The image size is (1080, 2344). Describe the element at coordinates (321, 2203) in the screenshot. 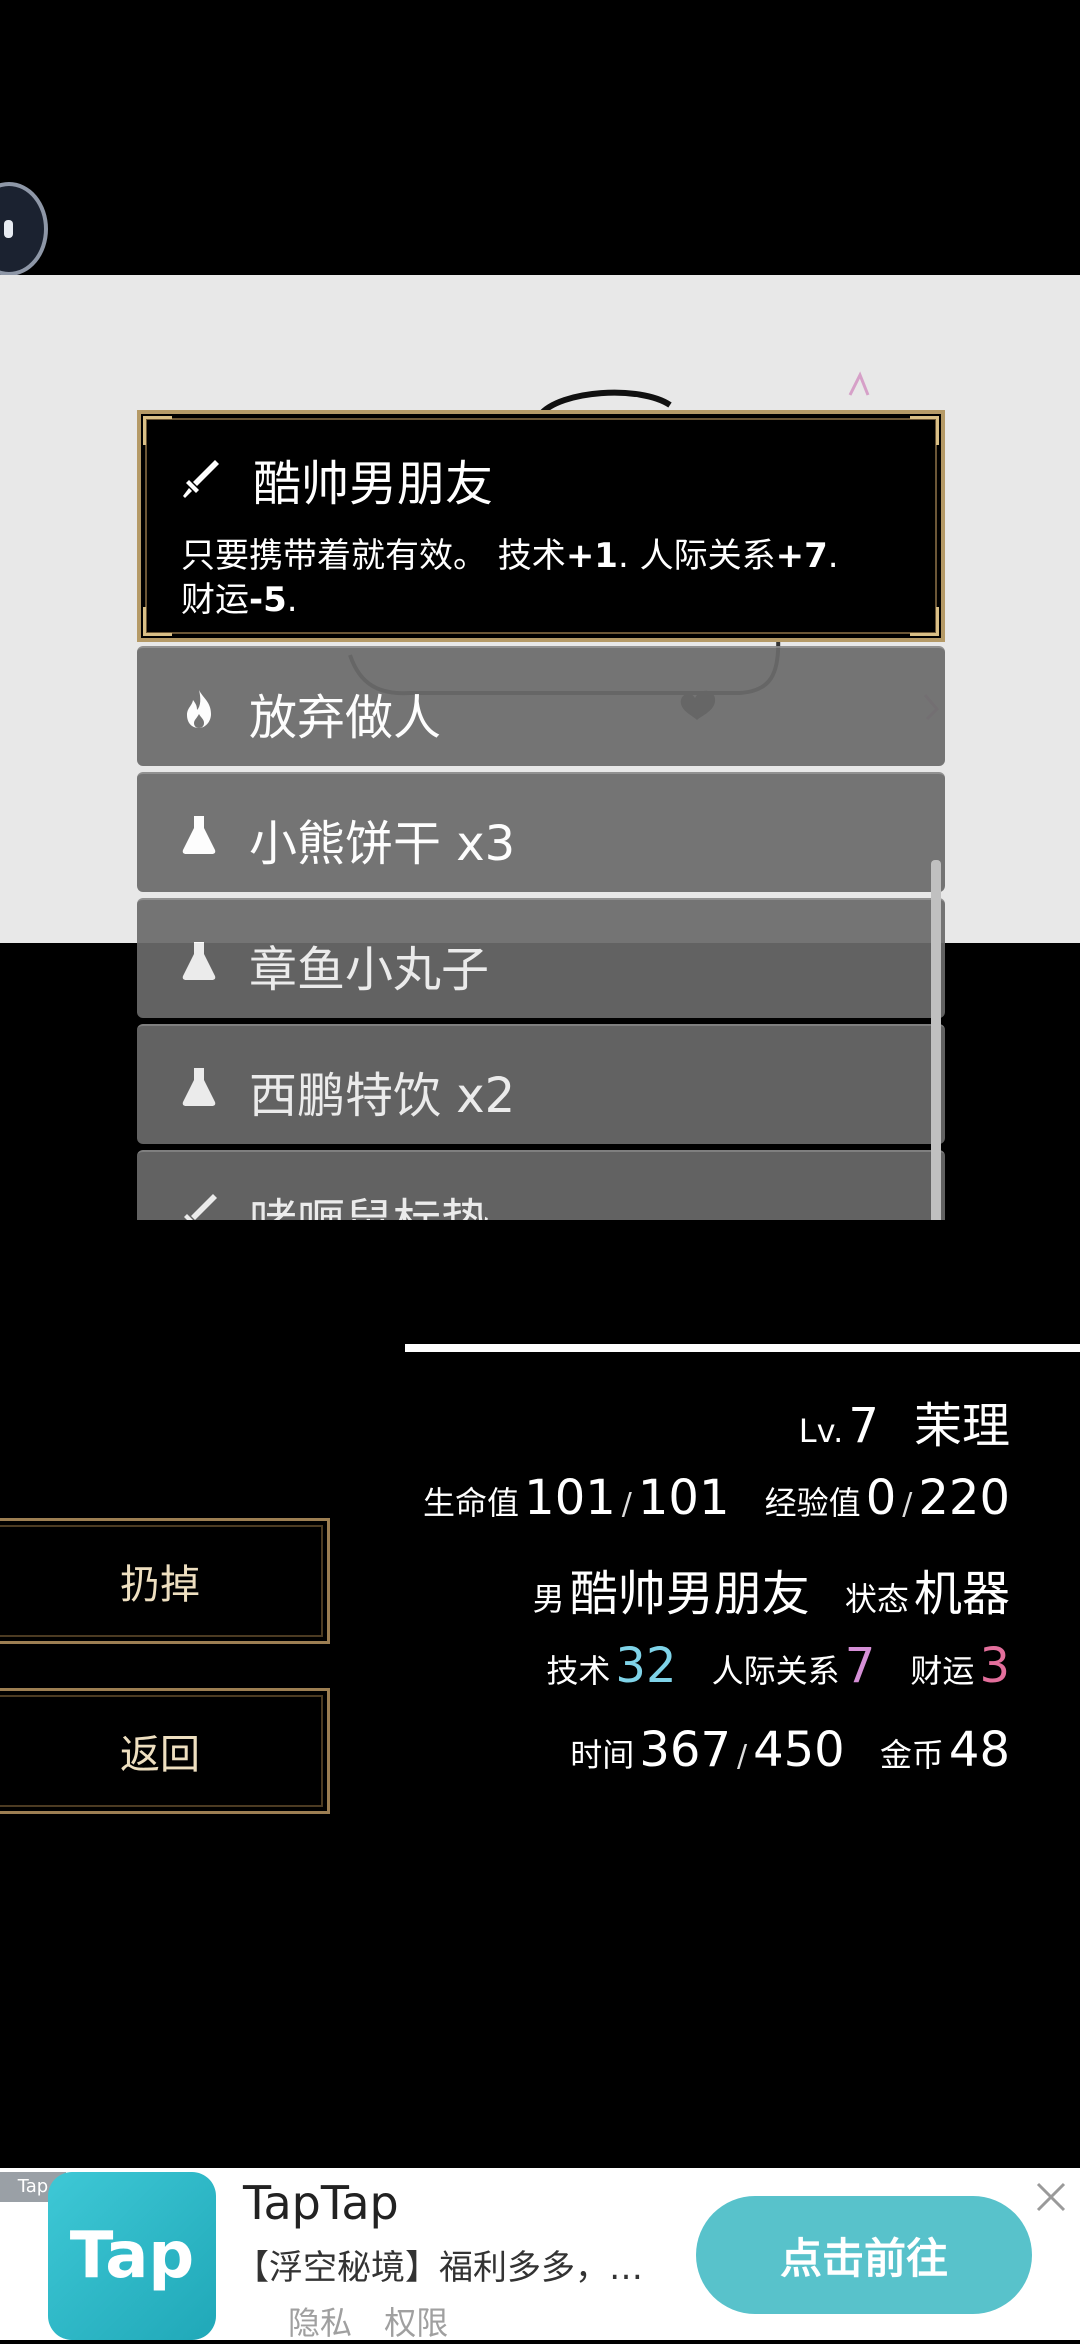

I see `ad-title: TapTap` at that location.